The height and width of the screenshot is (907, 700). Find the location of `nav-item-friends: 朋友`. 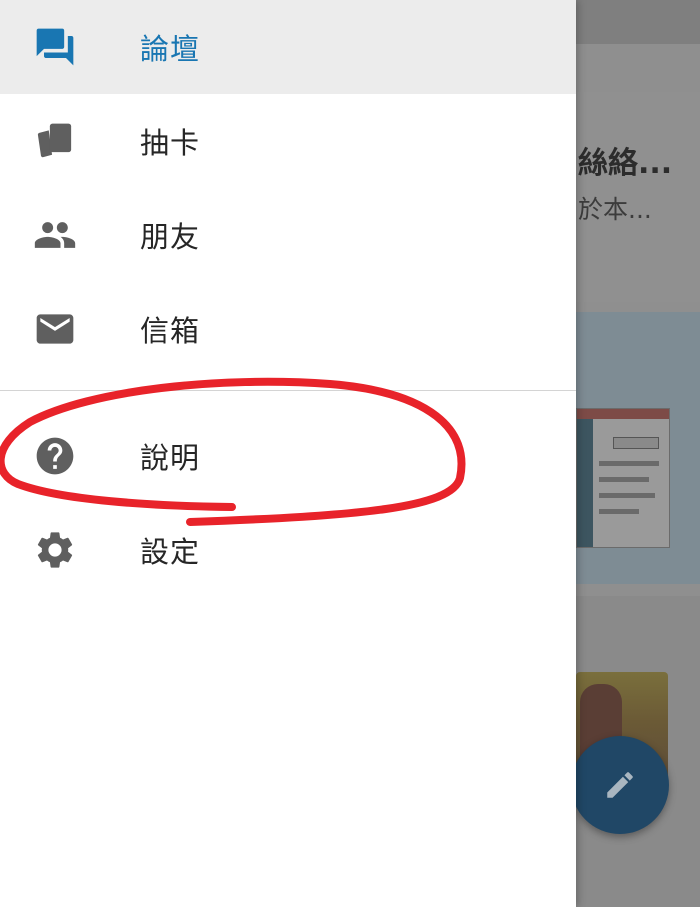

nav-item-friends: 朋友 is located at coordinates (288, 235).